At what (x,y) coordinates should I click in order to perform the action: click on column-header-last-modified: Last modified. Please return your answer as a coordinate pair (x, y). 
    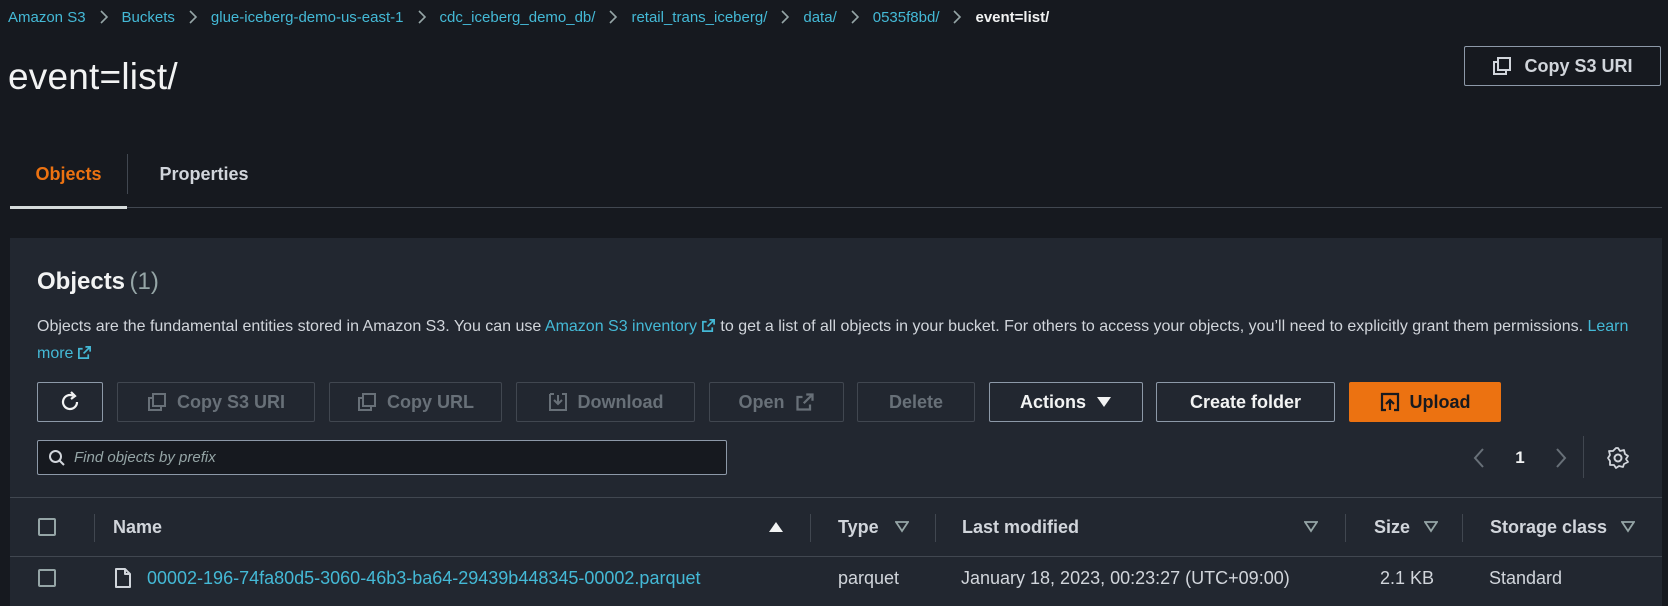
    Looking at the image, I should click on (1020, 527).